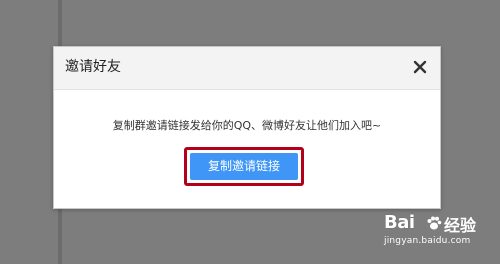  What do you see at coordinates (93, 67) in the screenshot?
I see `dialog-title: 邀请好友` at bounding box center [93, 67].